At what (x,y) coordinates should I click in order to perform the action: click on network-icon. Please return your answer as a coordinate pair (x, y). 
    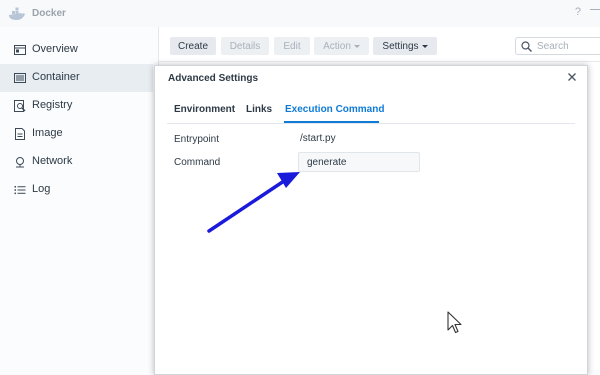
    Looking at the image, I should click on (20, 162).